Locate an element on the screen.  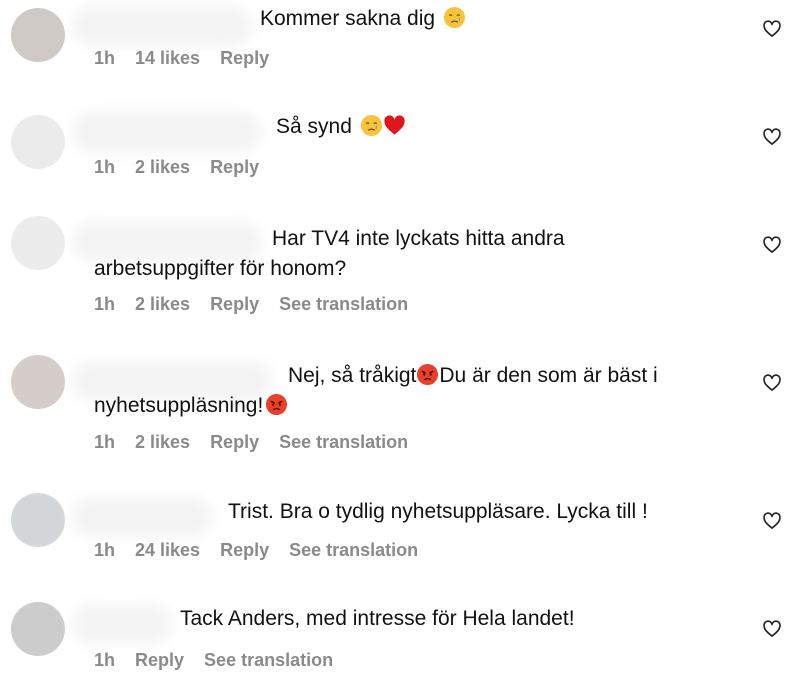
likes-count: 14 likes is located at coordinates (167, 58).